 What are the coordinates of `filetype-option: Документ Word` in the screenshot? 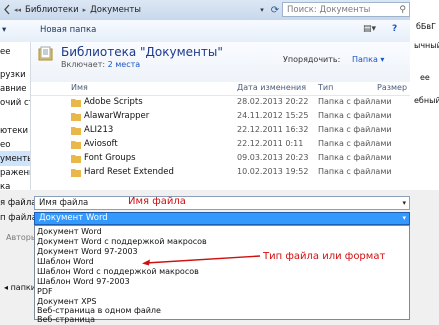 It's located at (69, 232).